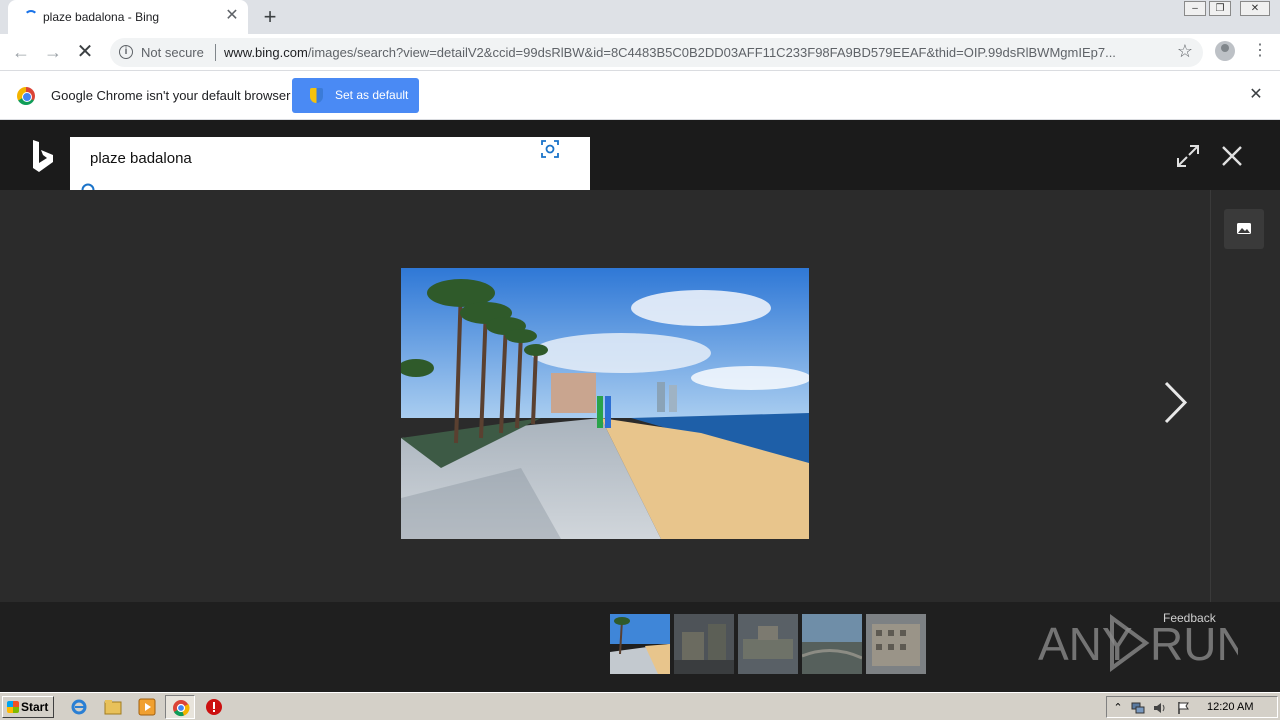 Image resolution: width=1280 pixels, height=720 pixels. I want to click on stop-loading-icon: ✕, so click(85, 52).